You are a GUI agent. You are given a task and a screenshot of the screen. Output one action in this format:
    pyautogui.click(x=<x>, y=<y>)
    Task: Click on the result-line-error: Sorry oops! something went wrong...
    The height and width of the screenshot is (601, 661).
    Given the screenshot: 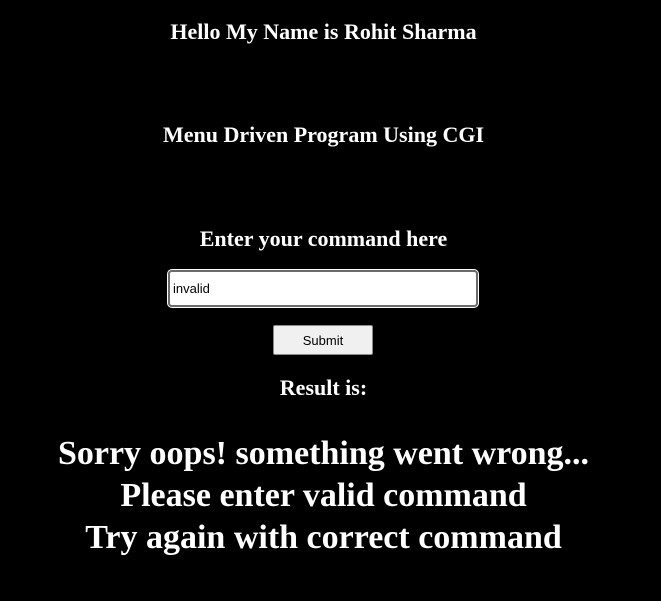 What is the action you would take?
    pyautogui.click(x=323, y=453)
    